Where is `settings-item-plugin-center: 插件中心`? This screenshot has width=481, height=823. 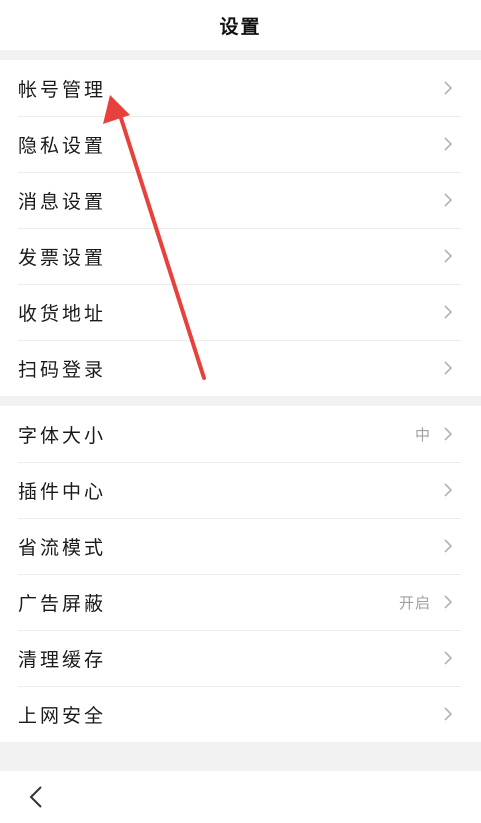
settings-item-plugin-center: 插件中心 is located at coordinates (240, 490).